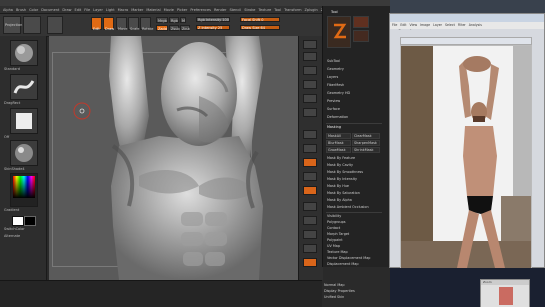  I want to click on normal-map-item: Normal Map, so click(334, 285).